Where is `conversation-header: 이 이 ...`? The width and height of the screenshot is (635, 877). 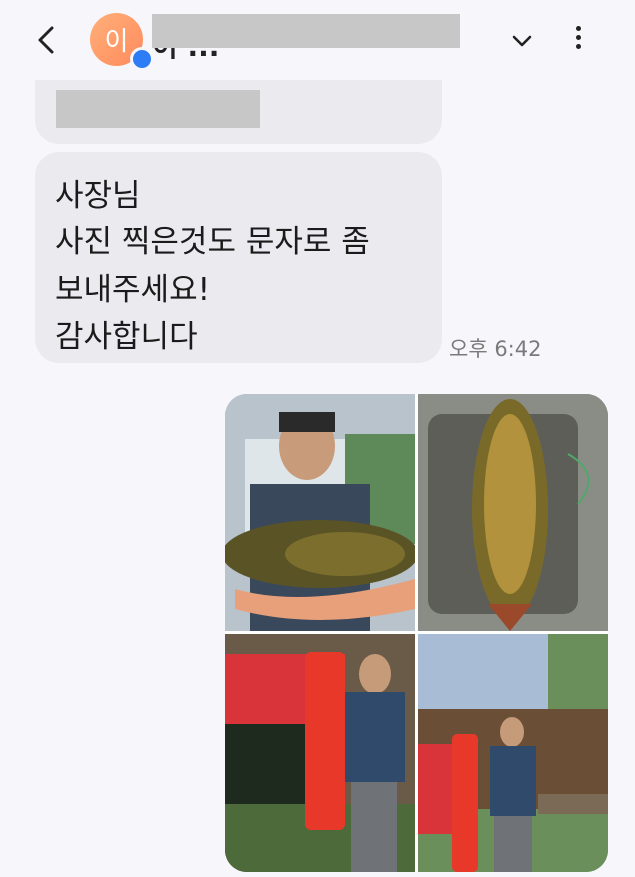 conversation-header: 이 이 ... is located at coordinates (317, 46).